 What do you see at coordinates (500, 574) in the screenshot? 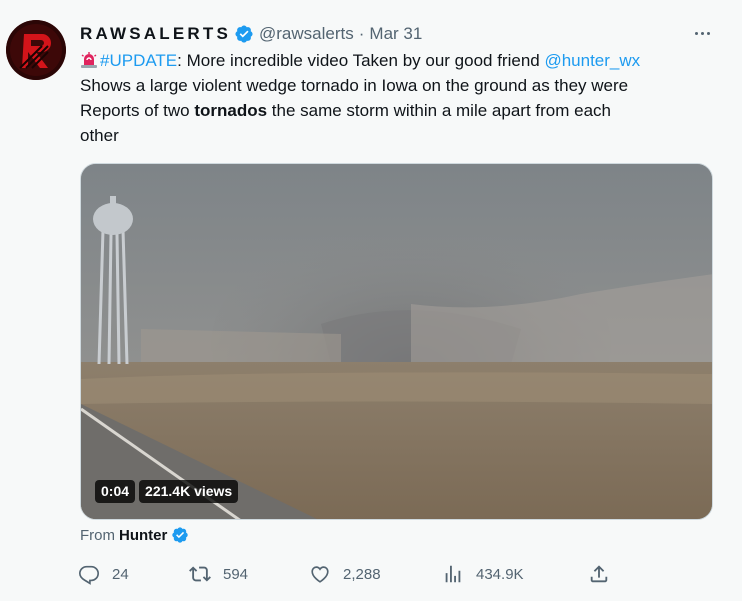
I see `views-count: 434.9K` at bounding box center [500, 574].